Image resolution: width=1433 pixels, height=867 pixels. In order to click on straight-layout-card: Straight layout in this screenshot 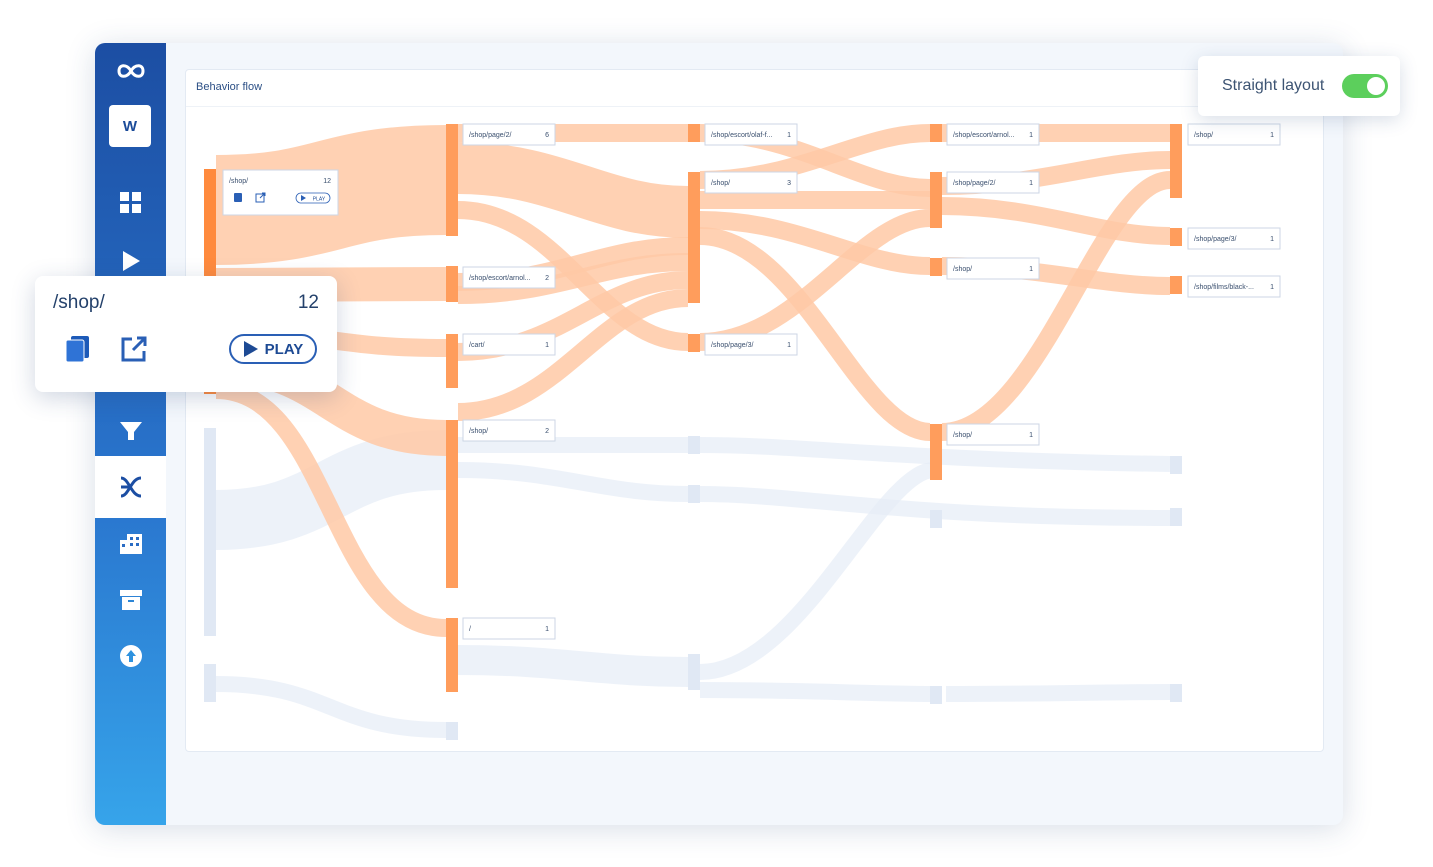, I will do `click(1299, 86)`.